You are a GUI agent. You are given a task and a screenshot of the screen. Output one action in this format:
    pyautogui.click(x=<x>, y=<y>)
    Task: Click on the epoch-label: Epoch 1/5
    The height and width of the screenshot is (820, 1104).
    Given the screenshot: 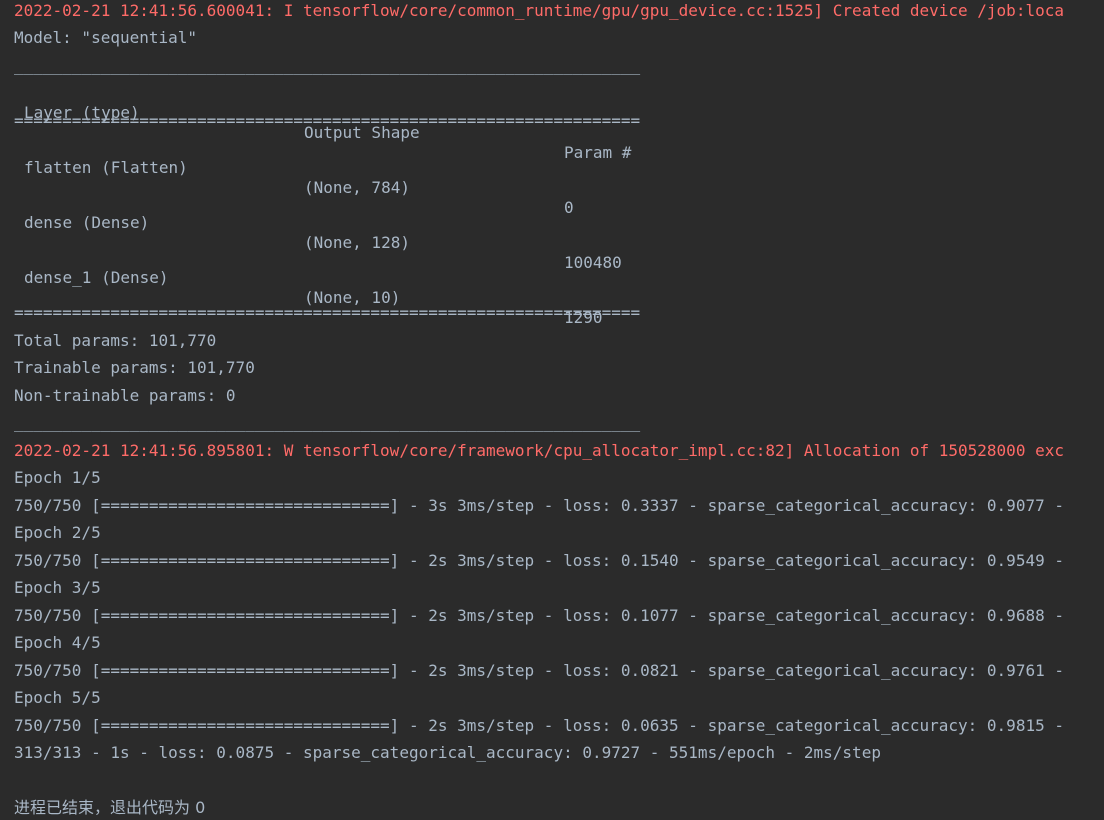 What is the action you would take?
    pyautogui.click(x=57, y=477)
    